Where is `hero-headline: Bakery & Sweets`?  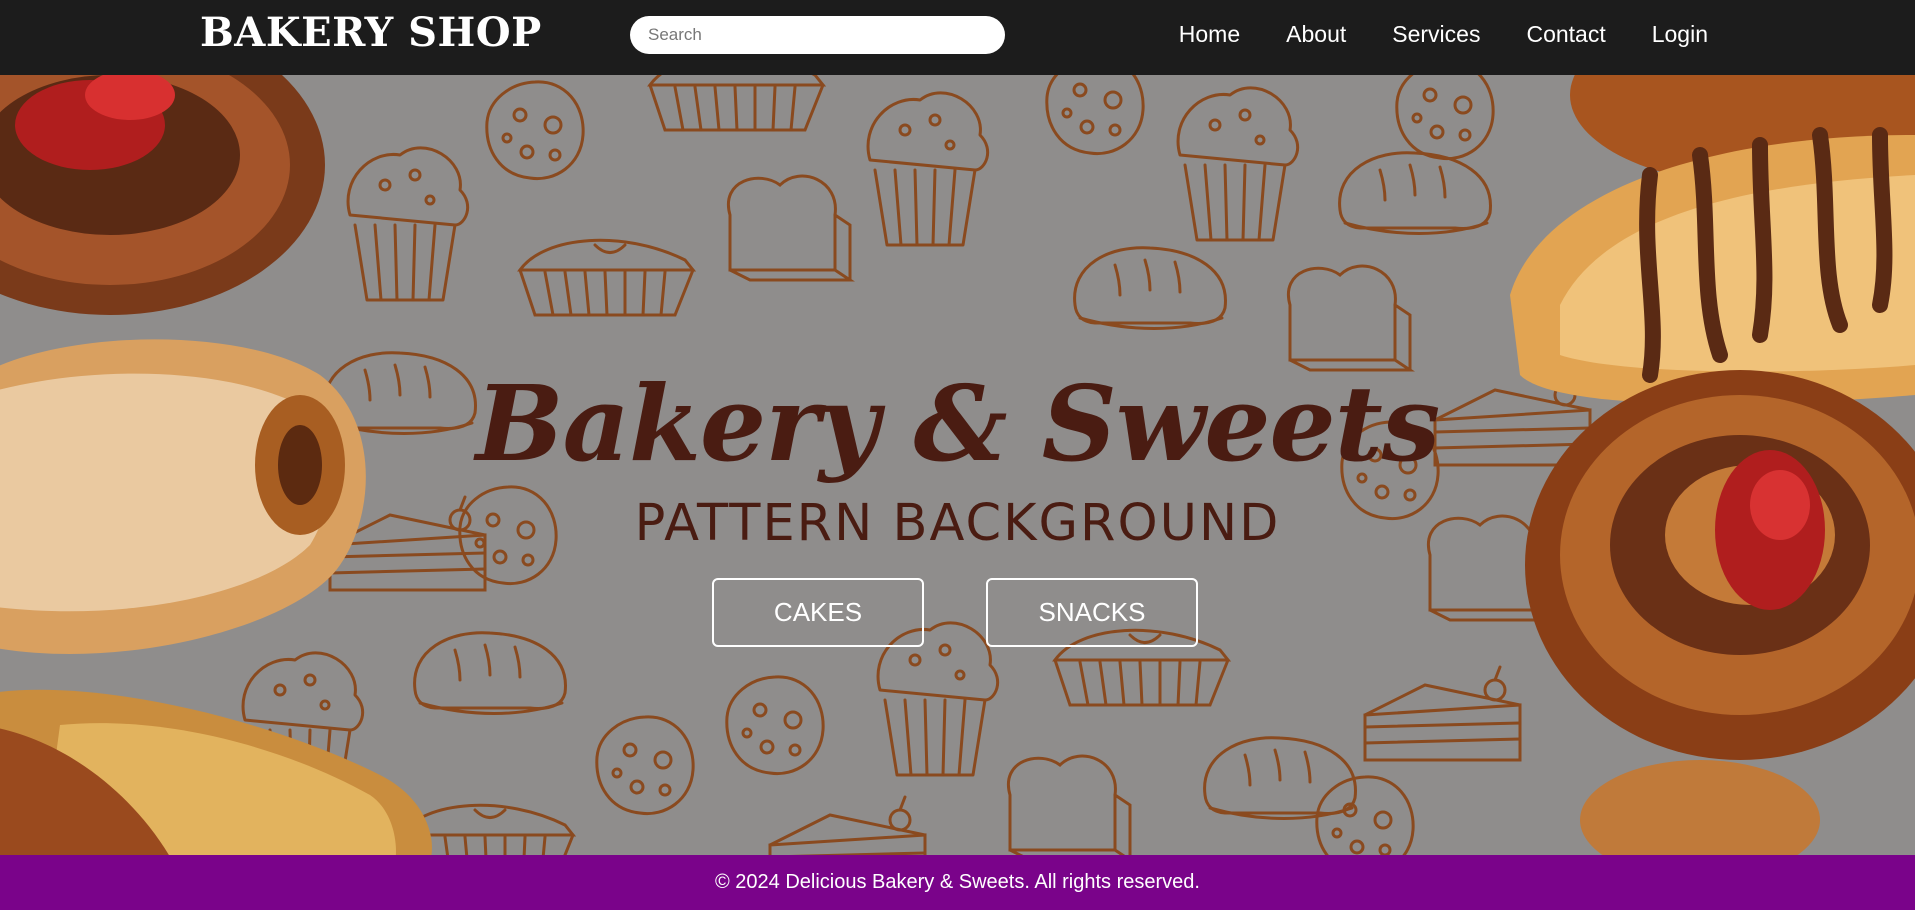 hero-headline: Bakery & Sweets is located at coordinates (958, 423).